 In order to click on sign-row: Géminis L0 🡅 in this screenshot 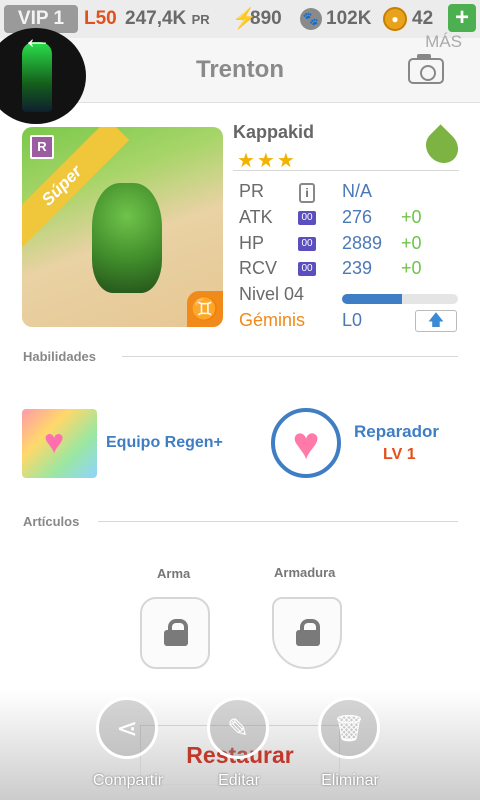, I will do `click(352, 322)`.